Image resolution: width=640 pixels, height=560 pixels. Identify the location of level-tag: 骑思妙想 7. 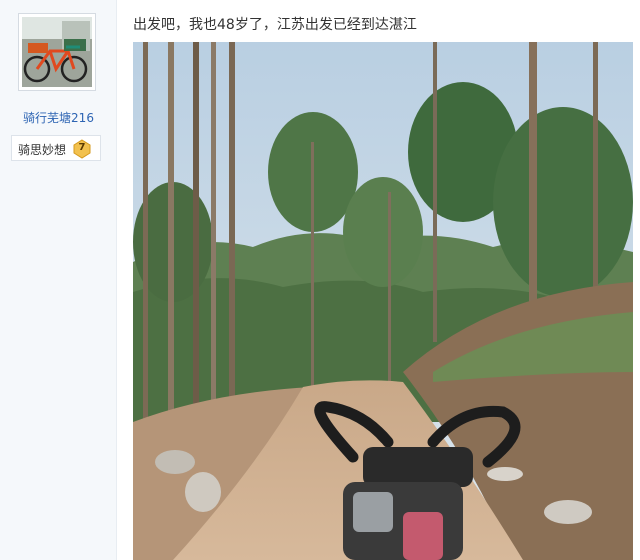
(56, 148).